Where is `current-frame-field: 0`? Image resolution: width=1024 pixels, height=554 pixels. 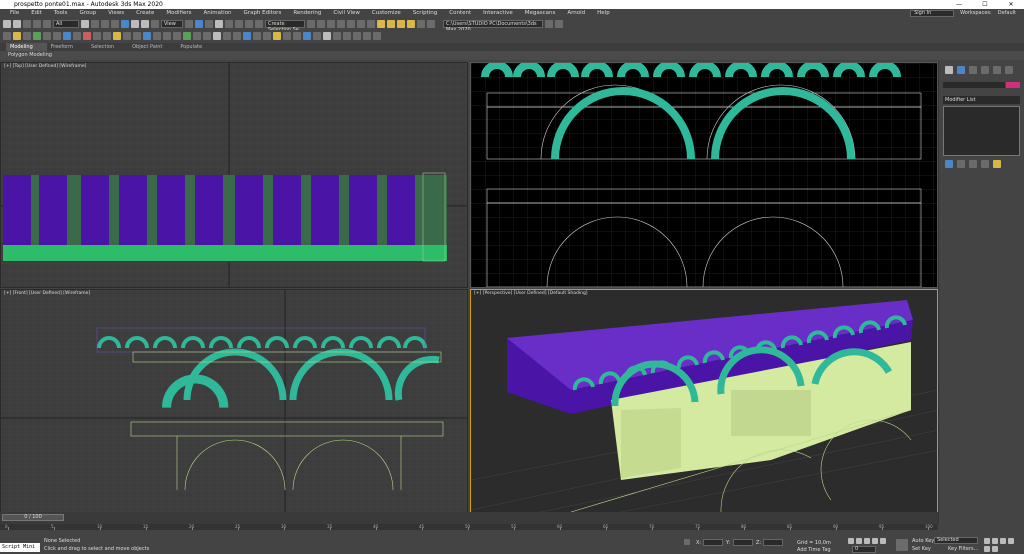
current-frame-field: 0 is located at coordinates (864, 549).